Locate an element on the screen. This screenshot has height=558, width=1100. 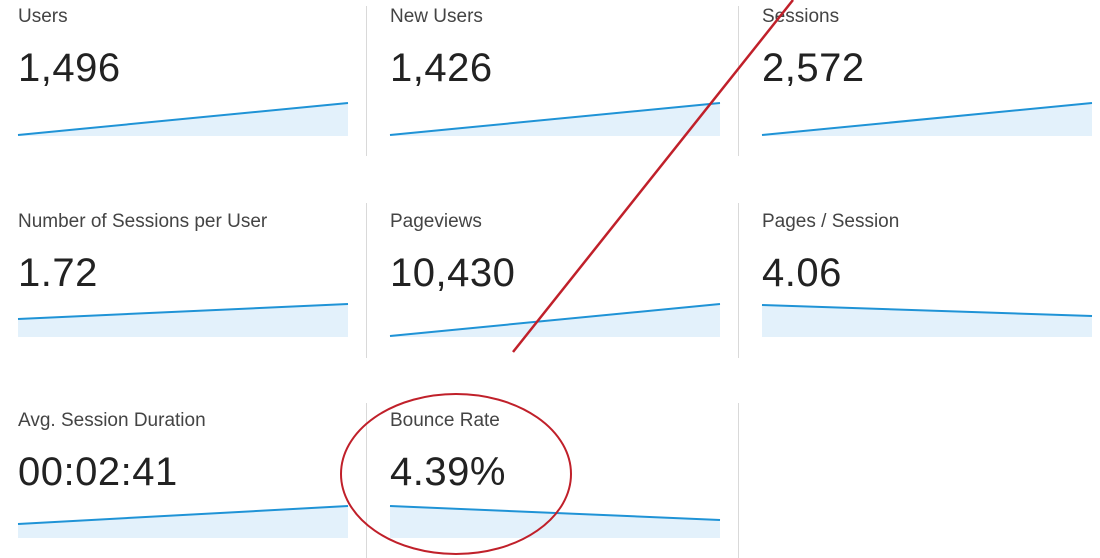
metric-label: Users is located at coordinates (43, 16).